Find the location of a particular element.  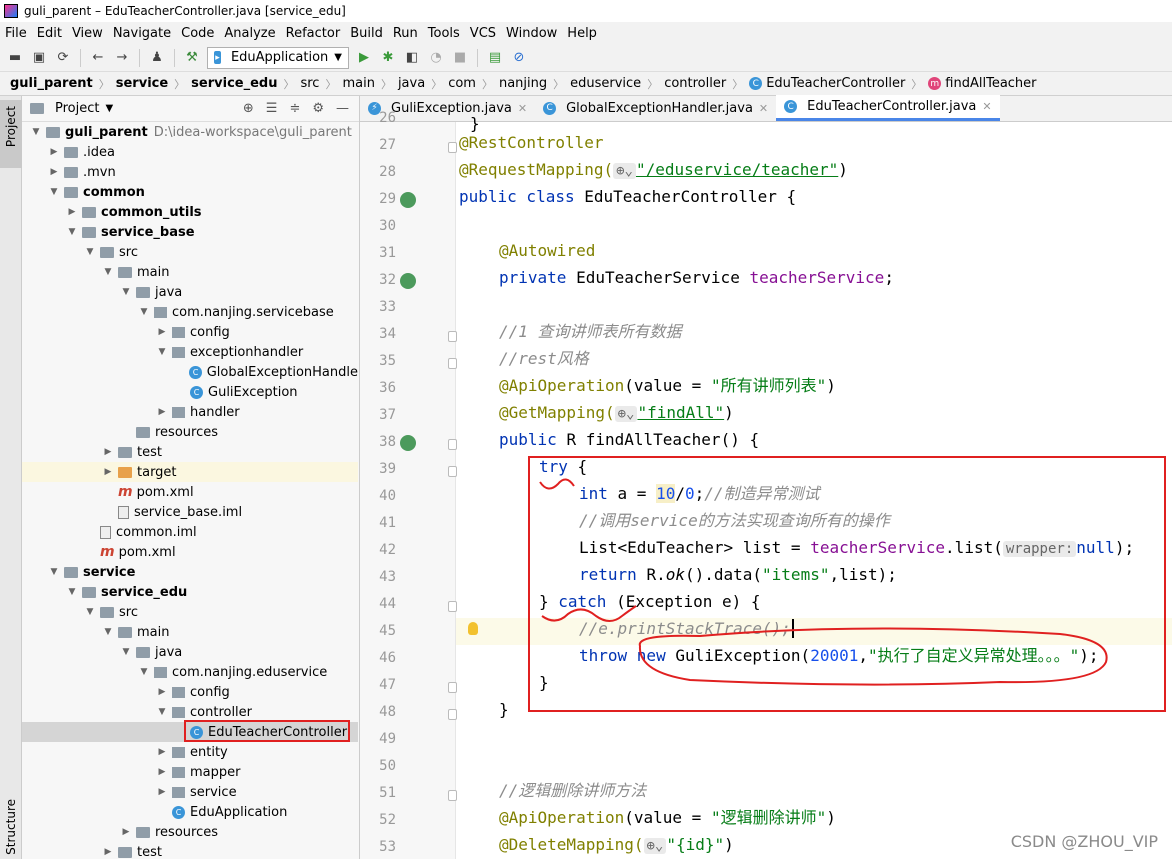

breadcrumb-item: service_edu is located at coordinates (234, 83).